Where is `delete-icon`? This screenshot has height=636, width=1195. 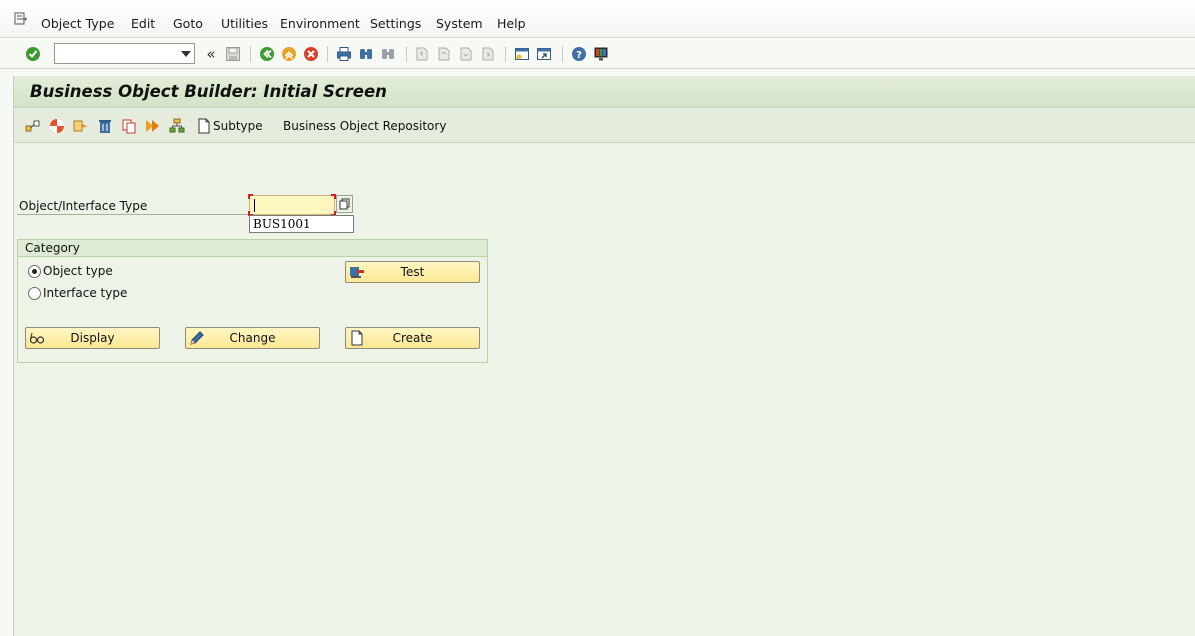 delete-icon is located at coordinates (105, 126).